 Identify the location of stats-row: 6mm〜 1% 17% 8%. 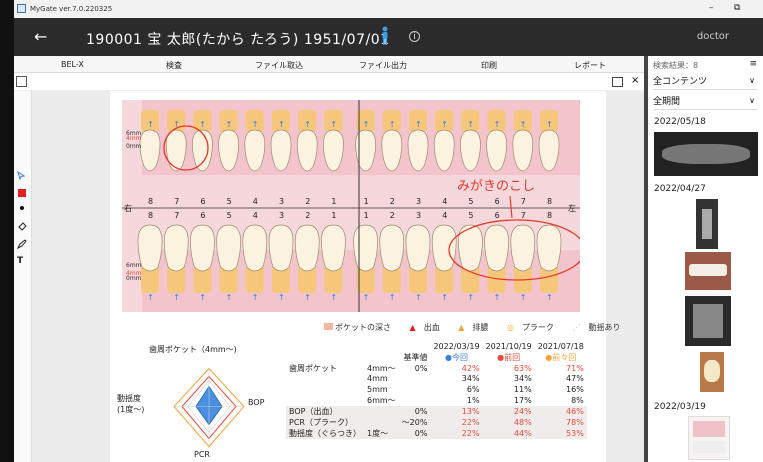
(436, 400).